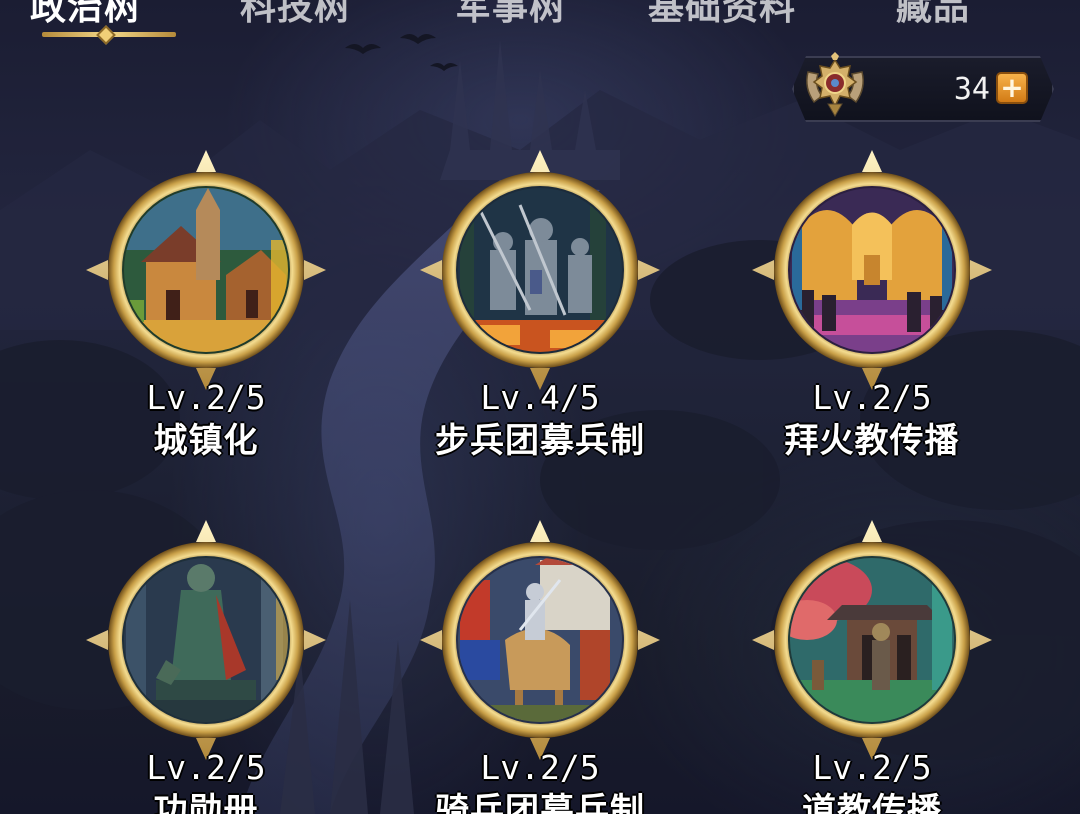 This screenshot has width=1080, height=814. Describe the element at coordinates (85, 14) in the screenshot. I see `tab-politics: 政治树` at that location.